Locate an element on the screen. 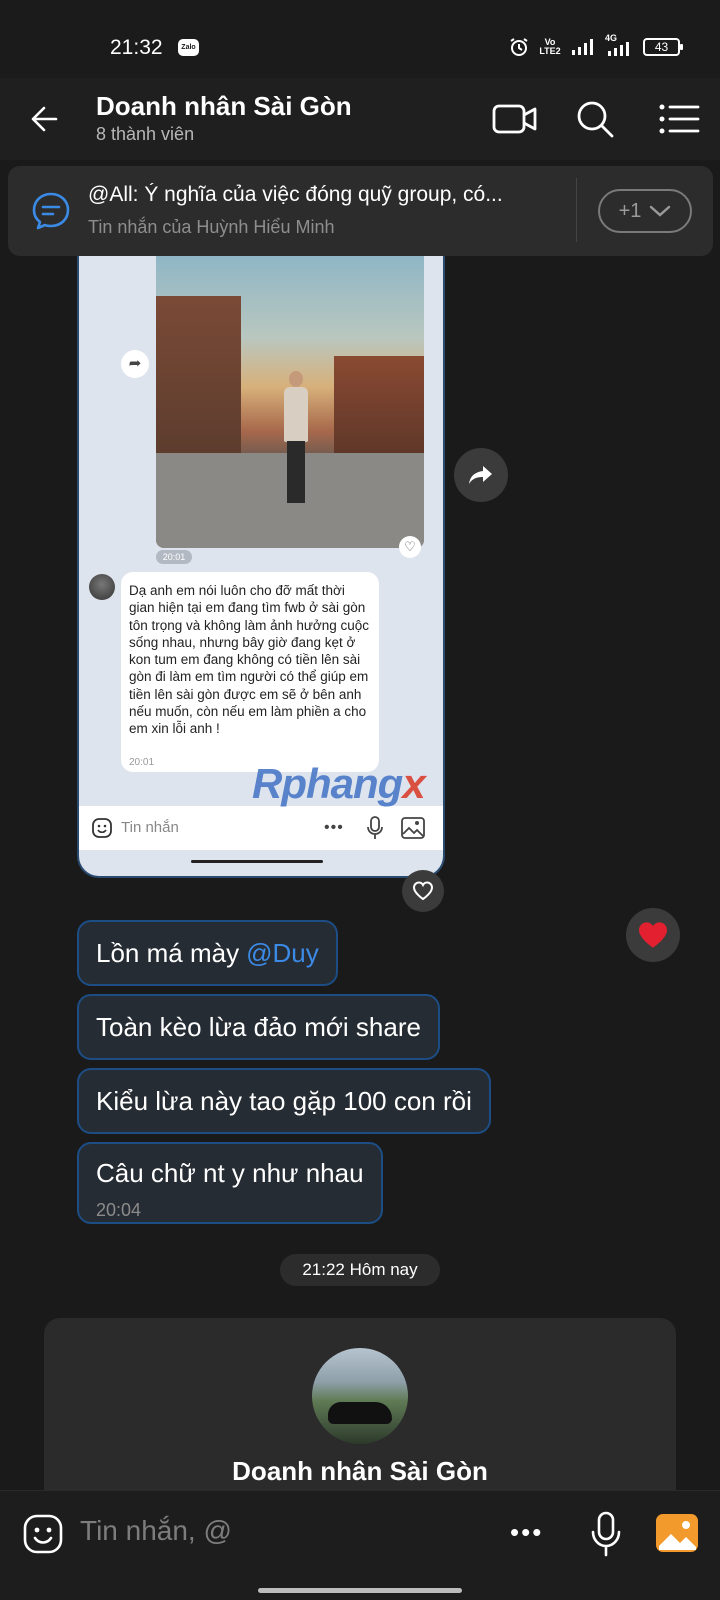 This screenshot has height=1600, width=720. pinned-more-button: +1 is located at coordinates (645, 211).